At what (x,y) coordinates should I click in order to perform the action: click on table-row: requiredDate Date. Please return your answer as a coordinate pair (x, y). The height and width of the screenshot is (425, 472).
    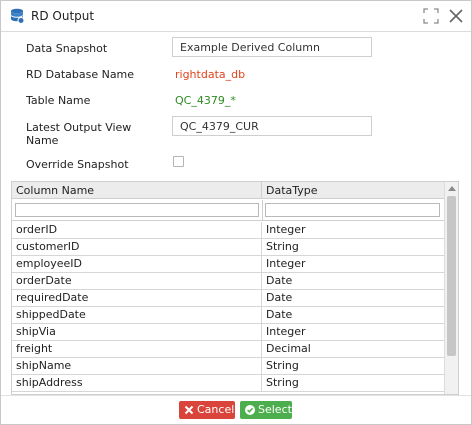
    Looking at the image, I should click on (228, 298).